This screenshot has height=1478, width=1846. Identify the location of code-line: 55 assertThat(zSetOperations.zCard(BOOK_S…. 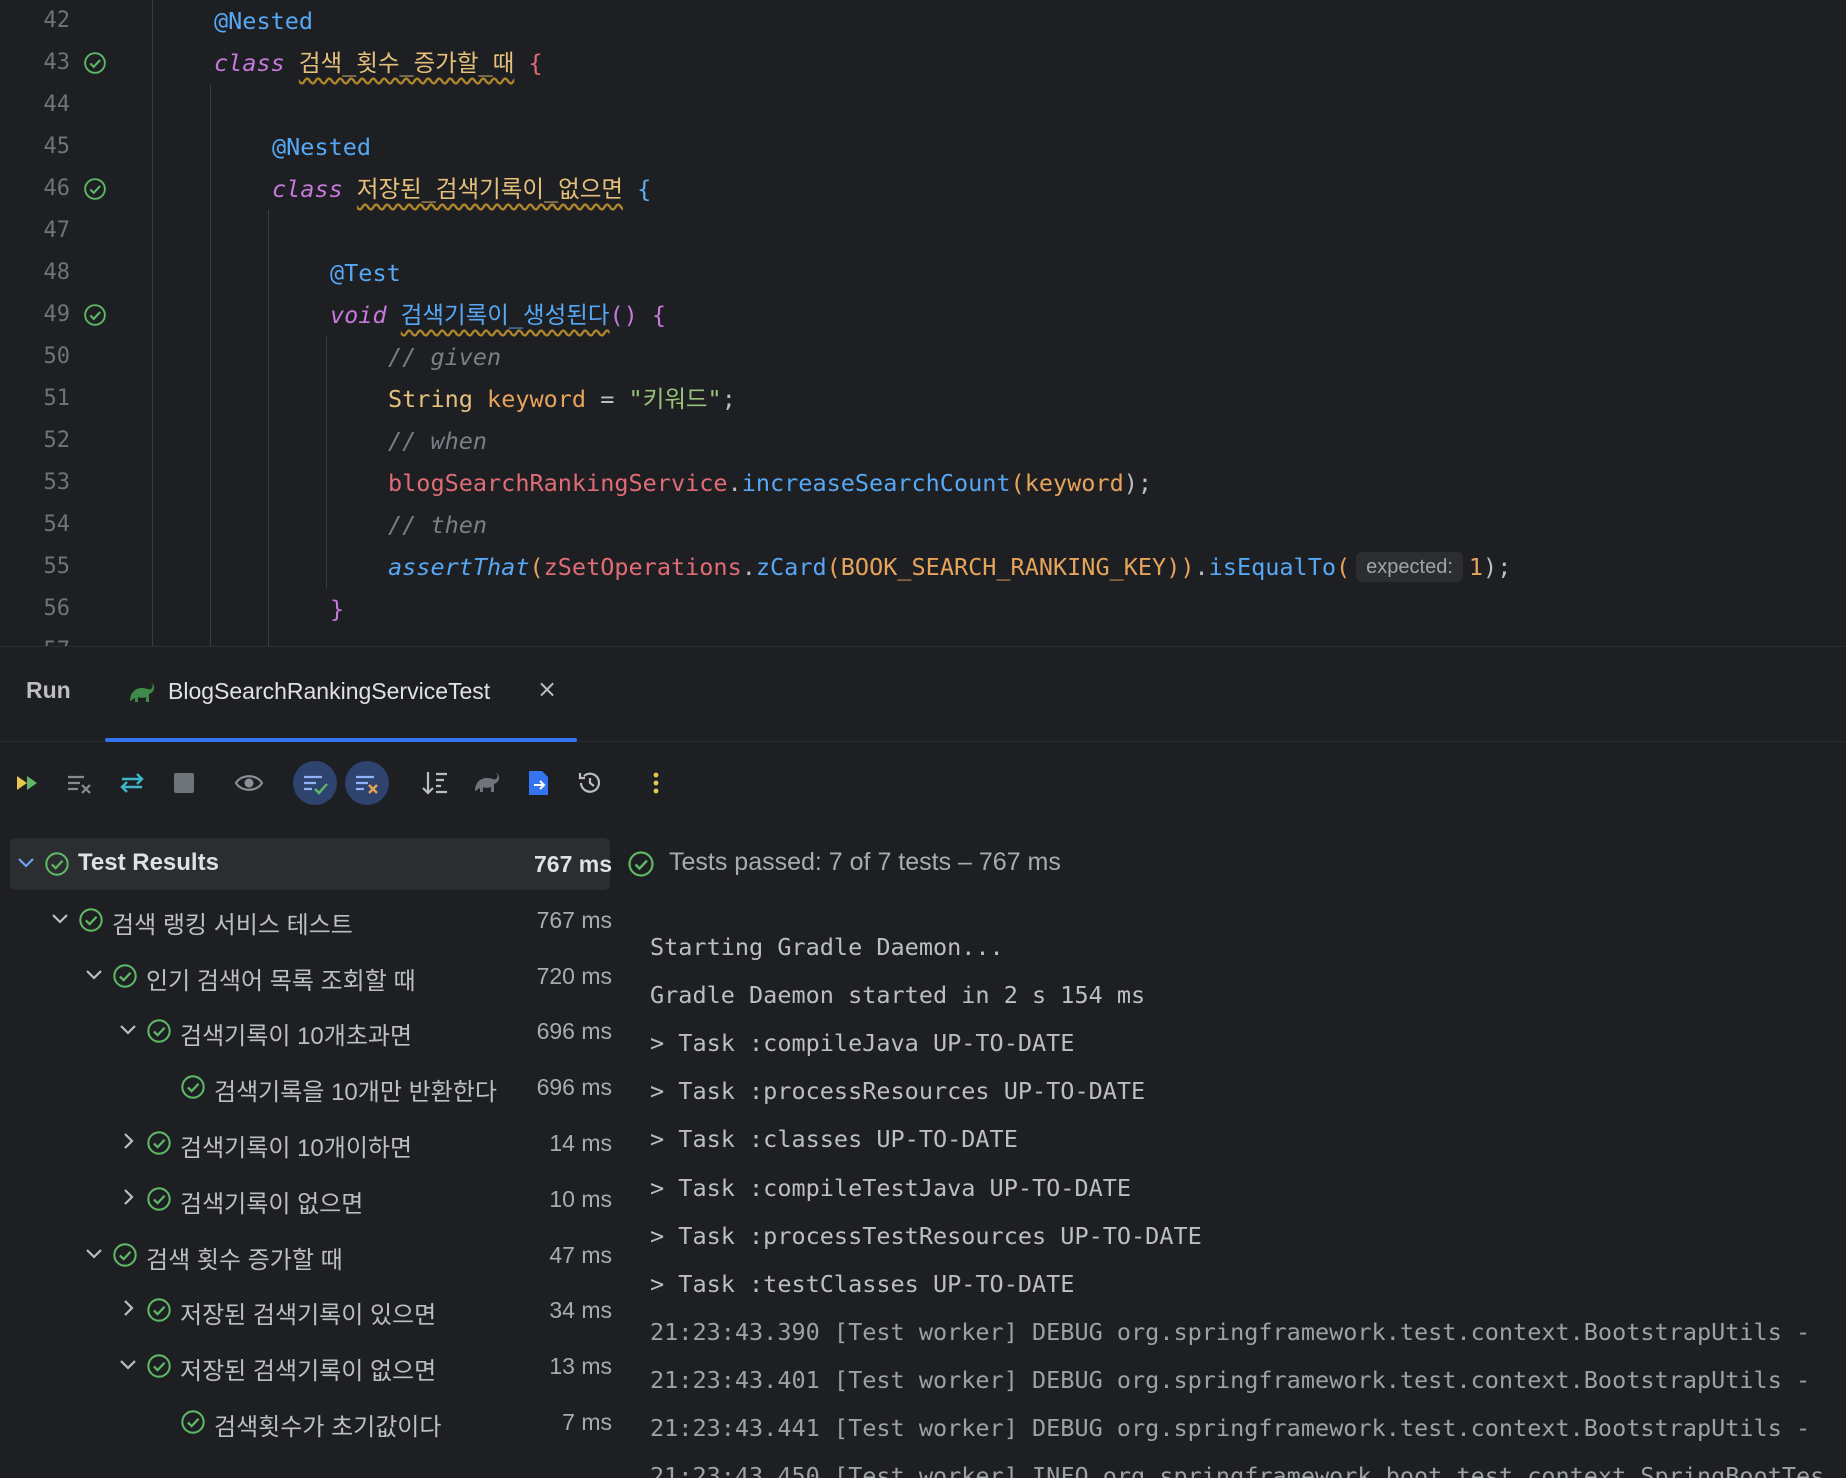
(923, 567).